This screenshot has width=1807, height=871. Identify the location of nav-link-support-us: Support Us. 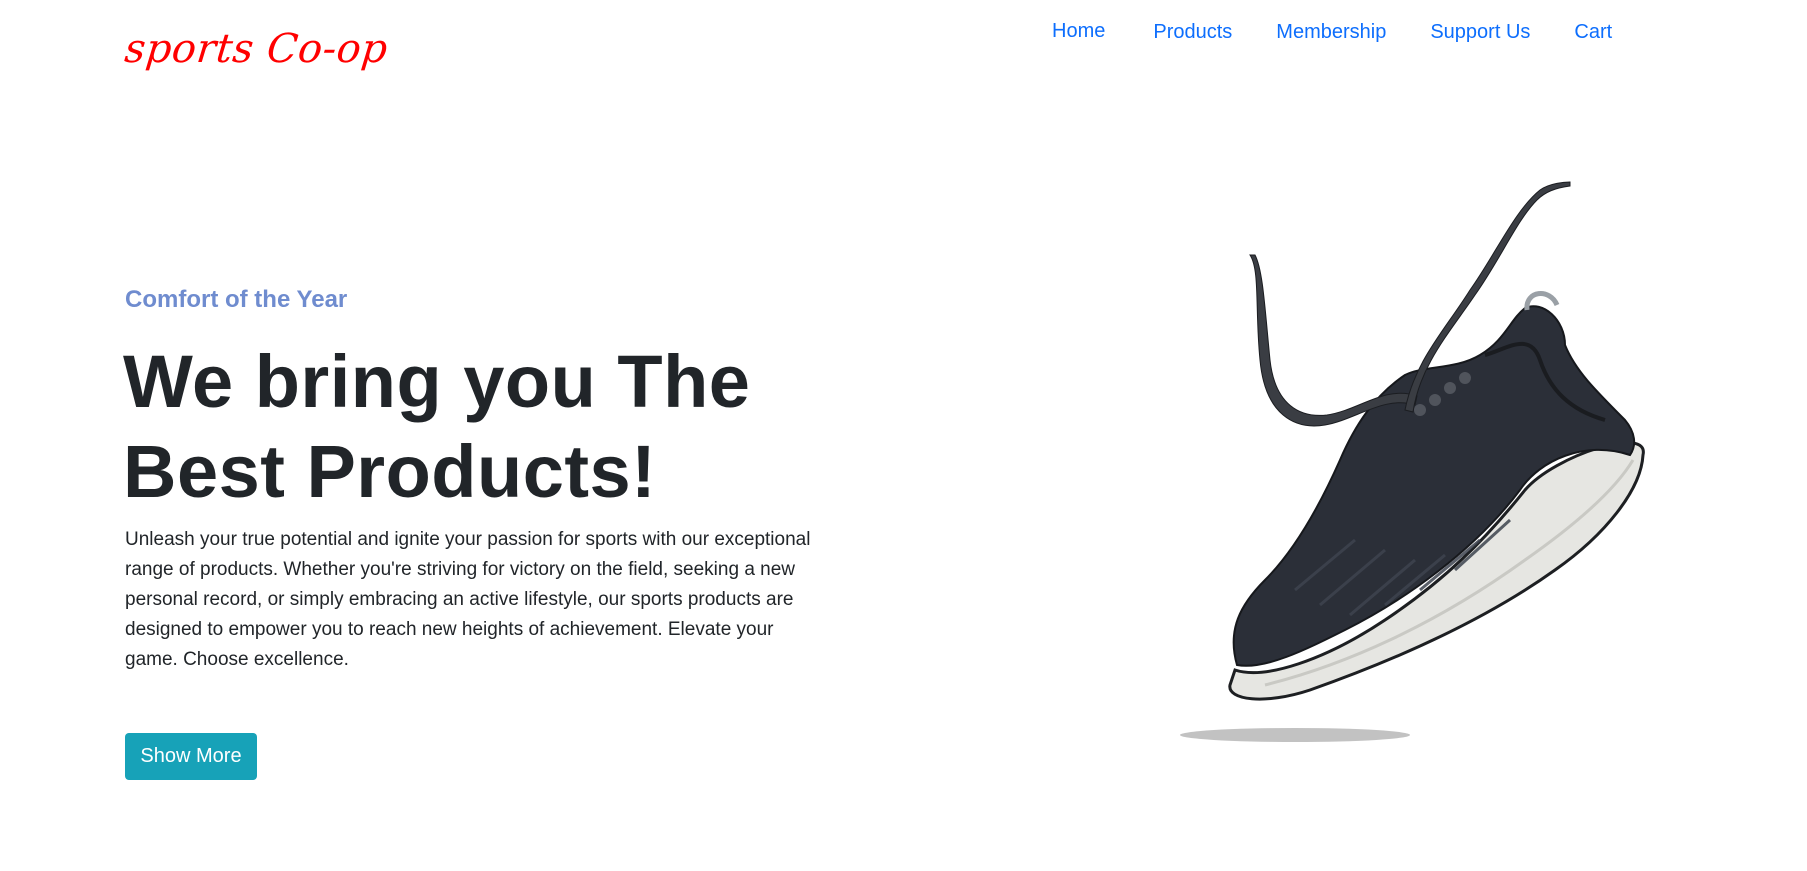
(1480, 32).